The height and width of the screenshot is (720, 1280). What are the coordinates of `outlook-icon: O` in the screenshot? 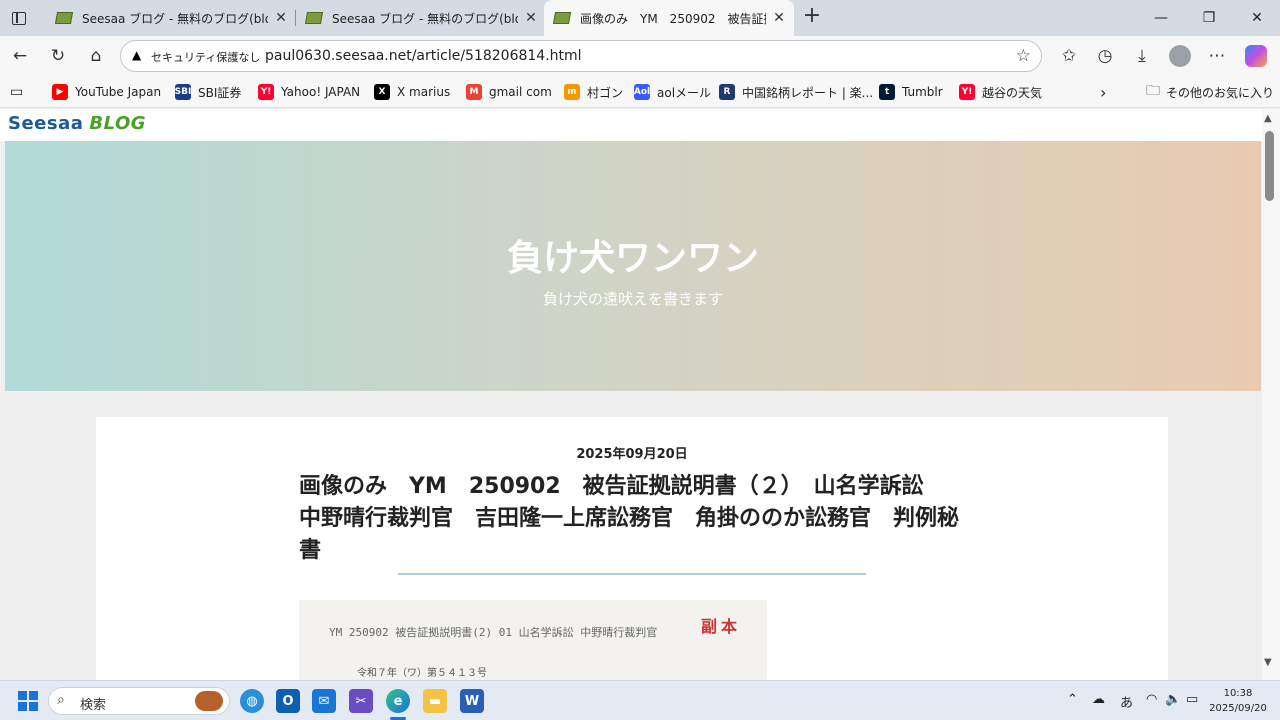 It's located at (288, 701).